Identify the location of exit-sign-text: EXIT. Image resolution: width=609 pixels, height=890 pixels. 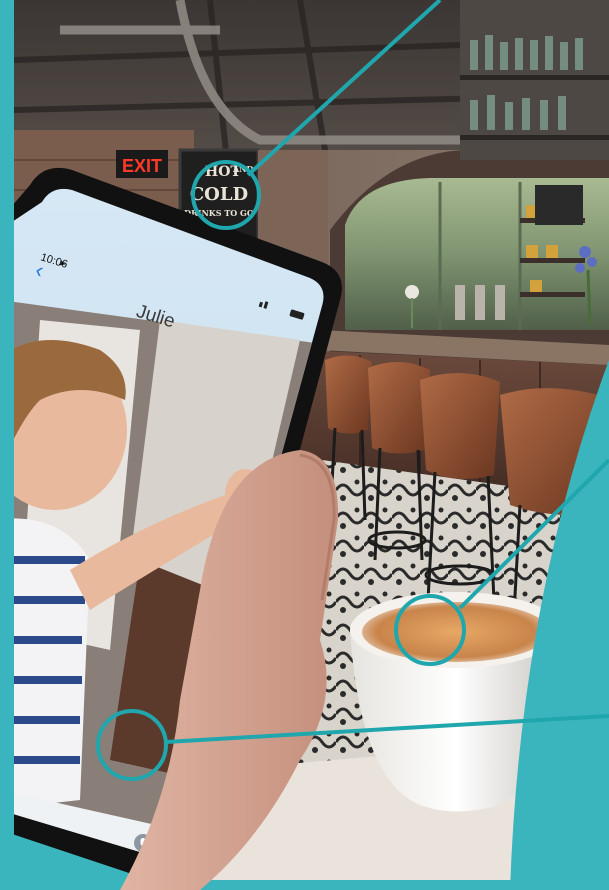
(142, 166).